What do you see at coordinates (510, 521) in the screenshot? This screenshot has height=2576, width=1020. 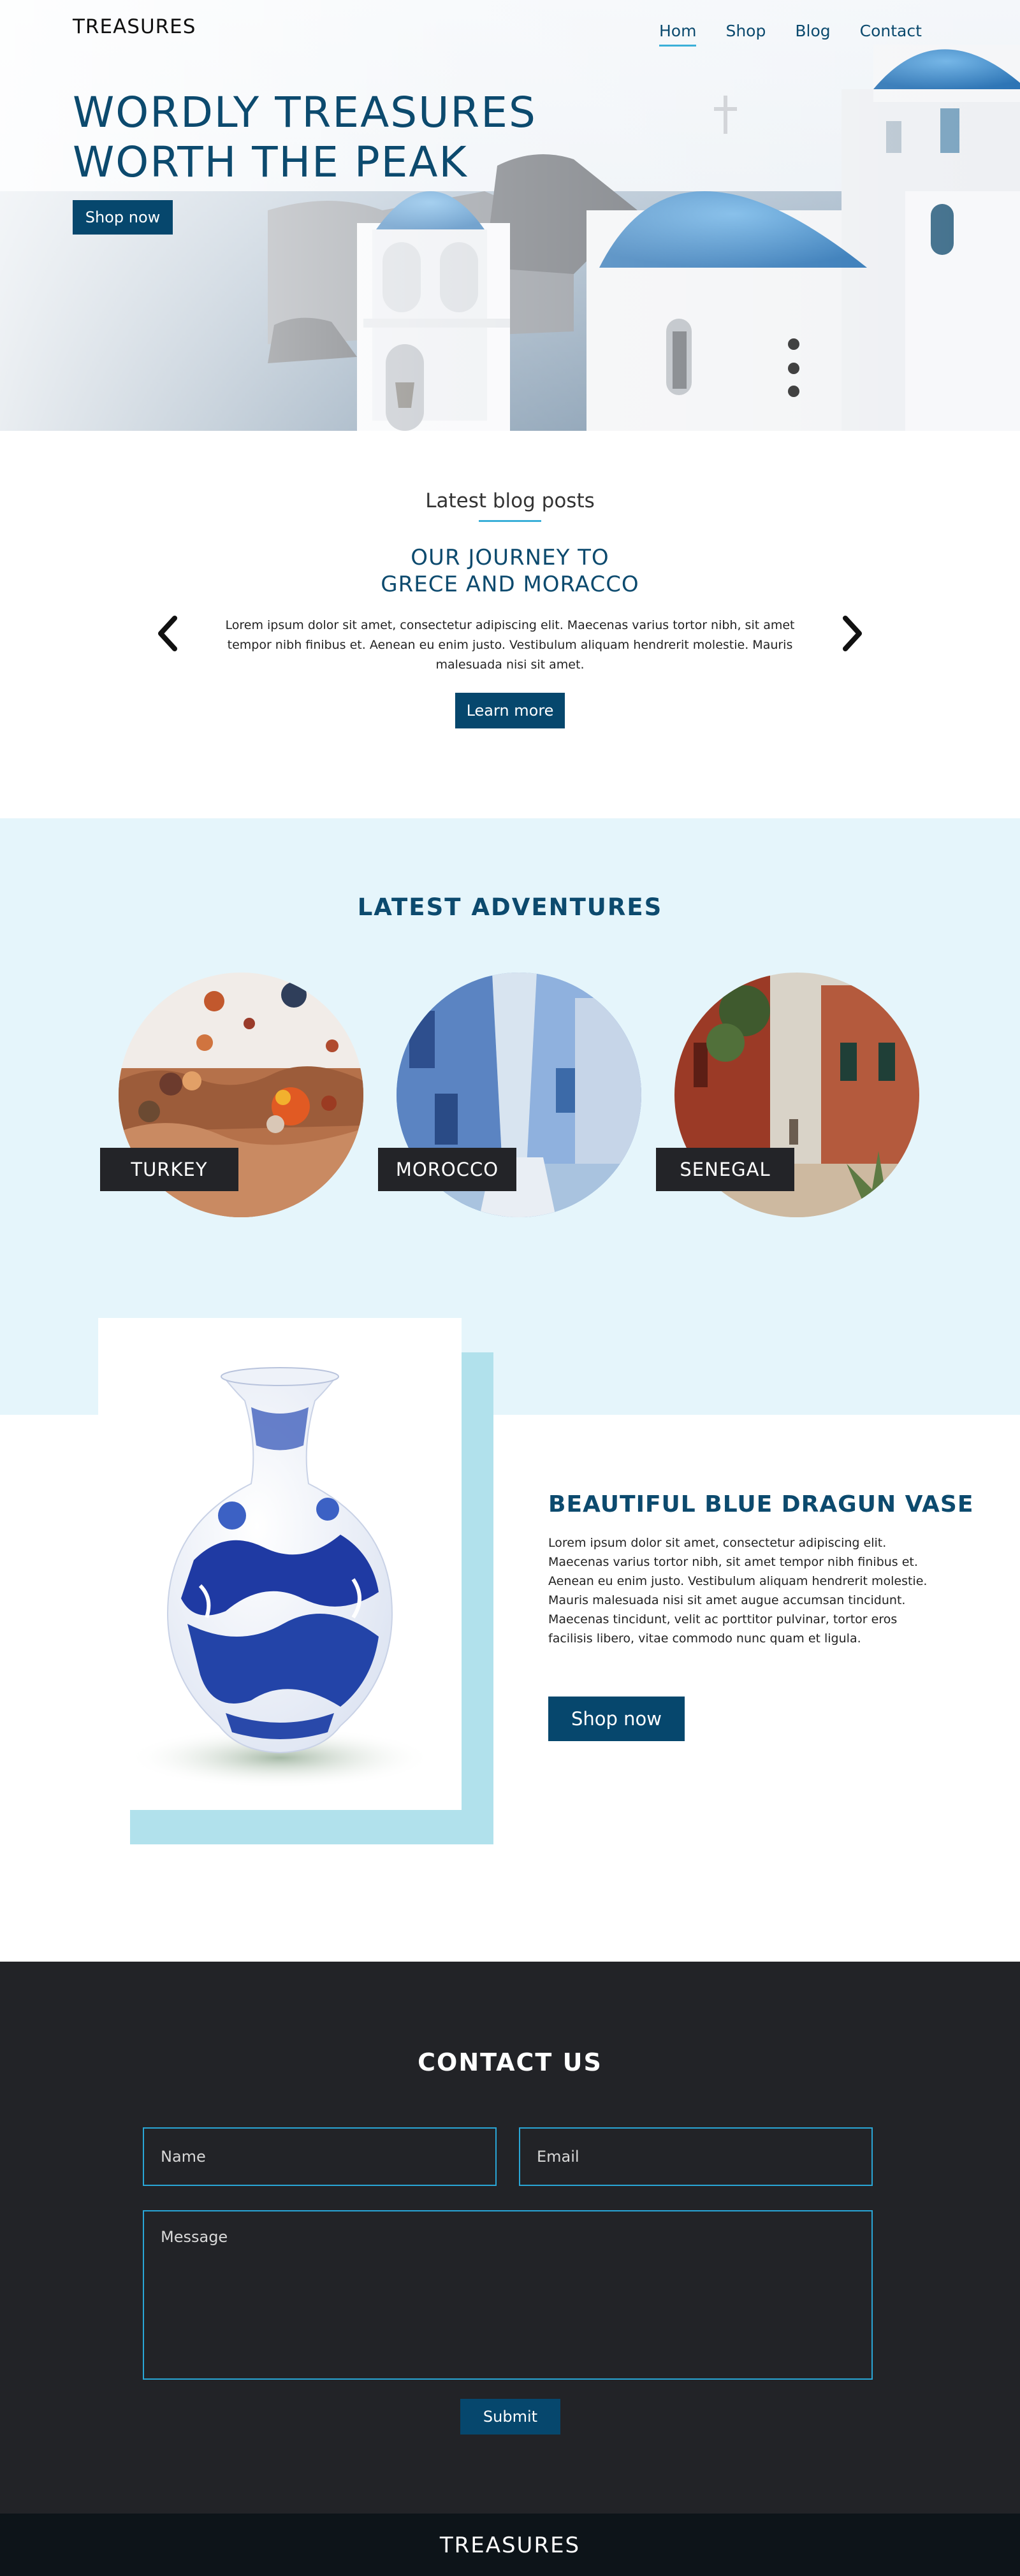 I see `blog-heading-underline` at bounding box center [510, 521].